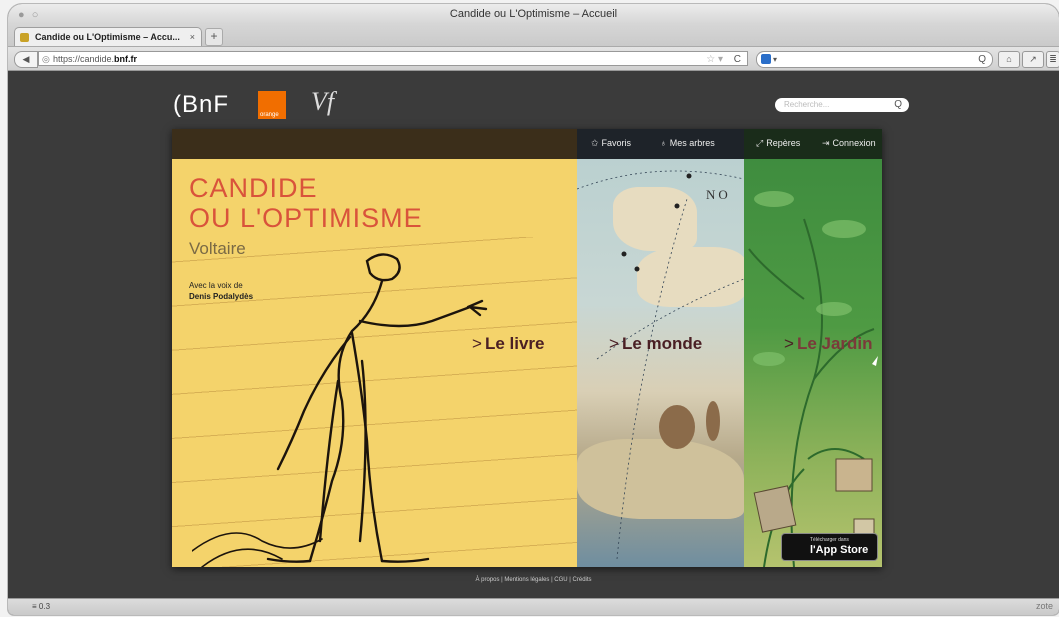  What do you see at coordinates (272, 105) in the screenshot?
I see `orange-logo: orange` at bounding box center [272, 105].